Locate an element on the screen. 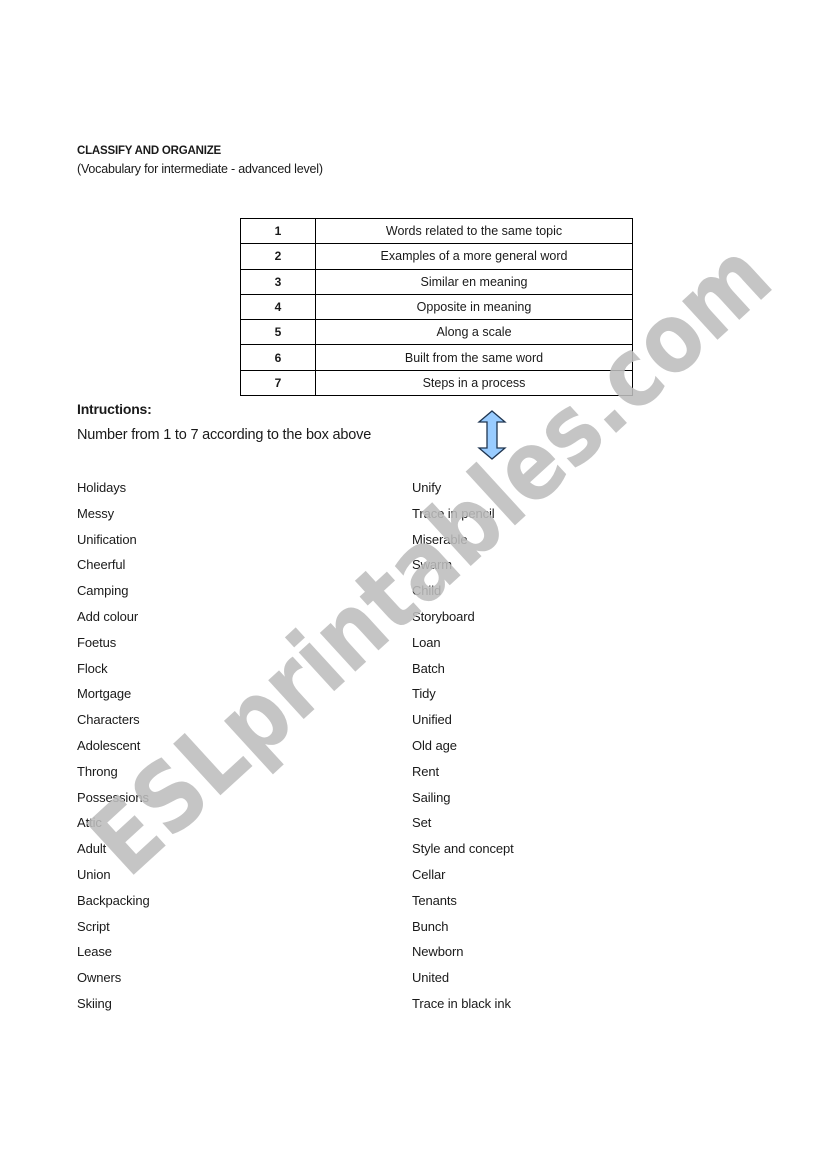  word-item: Add colour is located at coordinates (108, 616).